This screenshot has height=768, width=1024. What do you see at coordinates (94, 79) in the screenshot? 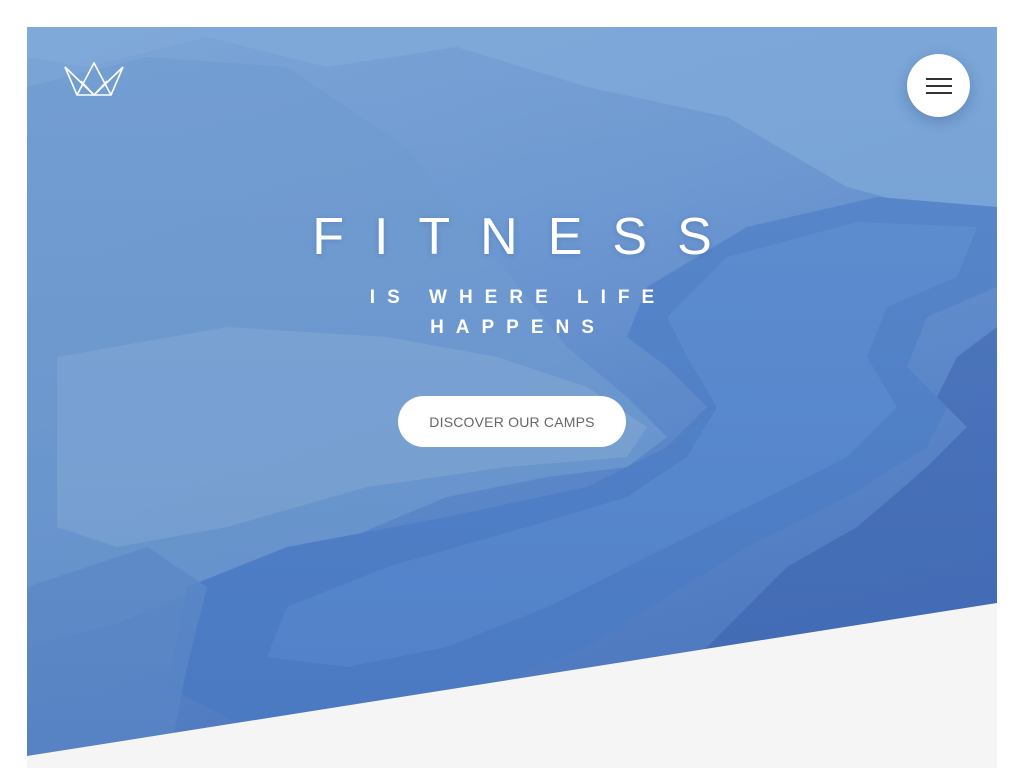
I see `crown-icon` at bounding box center [94, 79].